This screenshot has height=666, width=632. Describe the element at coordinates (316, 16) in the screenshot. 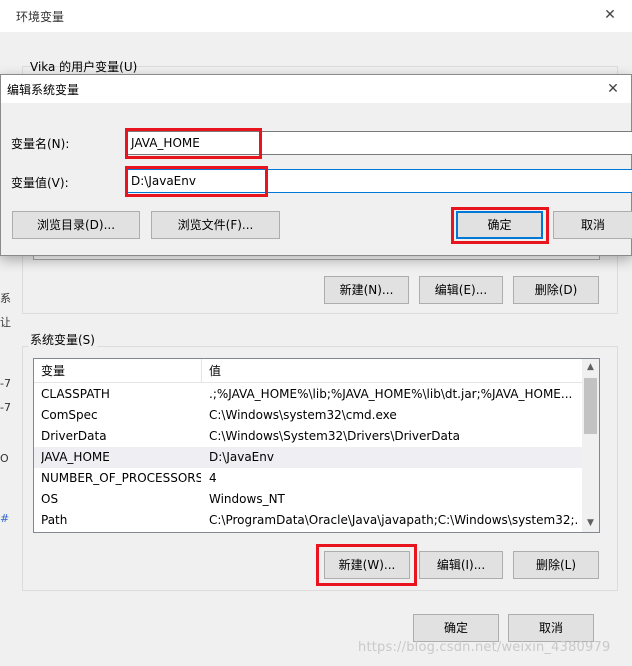

I see `env-titlebar: 环境变量 ✕` at that location.